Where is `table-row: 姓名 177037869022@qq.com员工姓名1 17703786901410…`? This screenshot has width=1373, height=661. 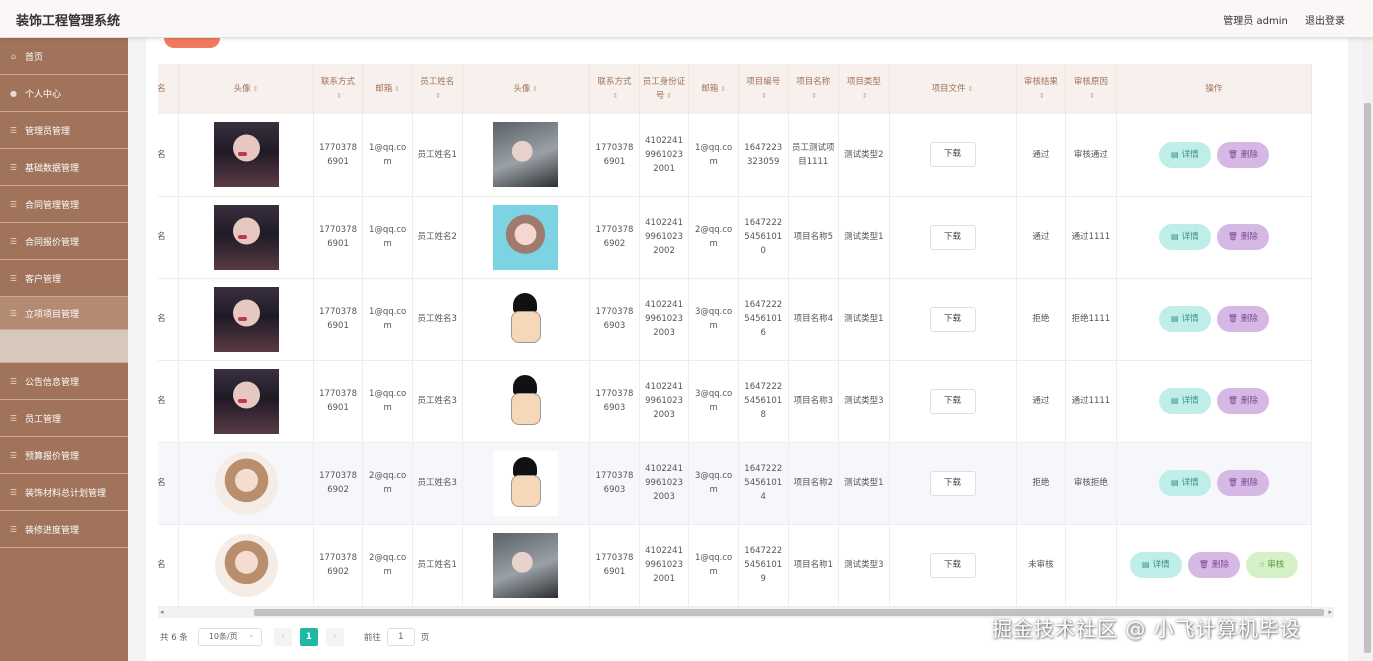
table-row: 姓名 177037869022@qq.com员工姓名1 17703786901410… is located at coordinates (735, 565).